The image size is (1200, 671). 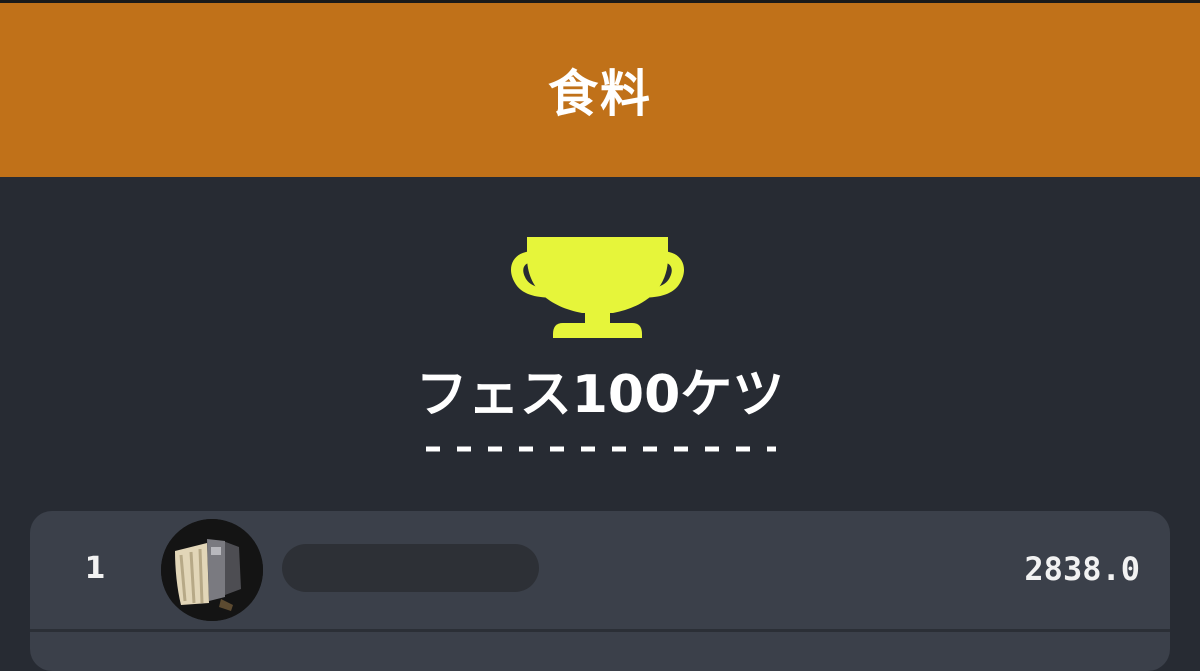 What do you see at coordinates (1082, 569) in the screenshot?
I see `score-value: 2838.0` at bounding box center [1082, 569].